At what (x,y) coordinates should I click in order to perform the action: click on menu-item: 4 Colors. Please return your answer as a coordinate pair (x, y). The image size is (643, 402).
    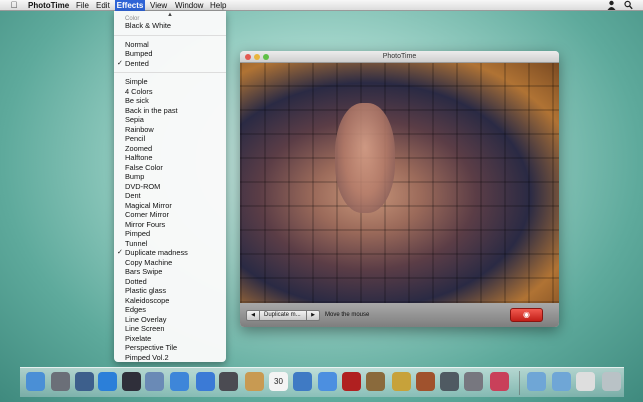
    Looking at the image, I should click on (170, 92).